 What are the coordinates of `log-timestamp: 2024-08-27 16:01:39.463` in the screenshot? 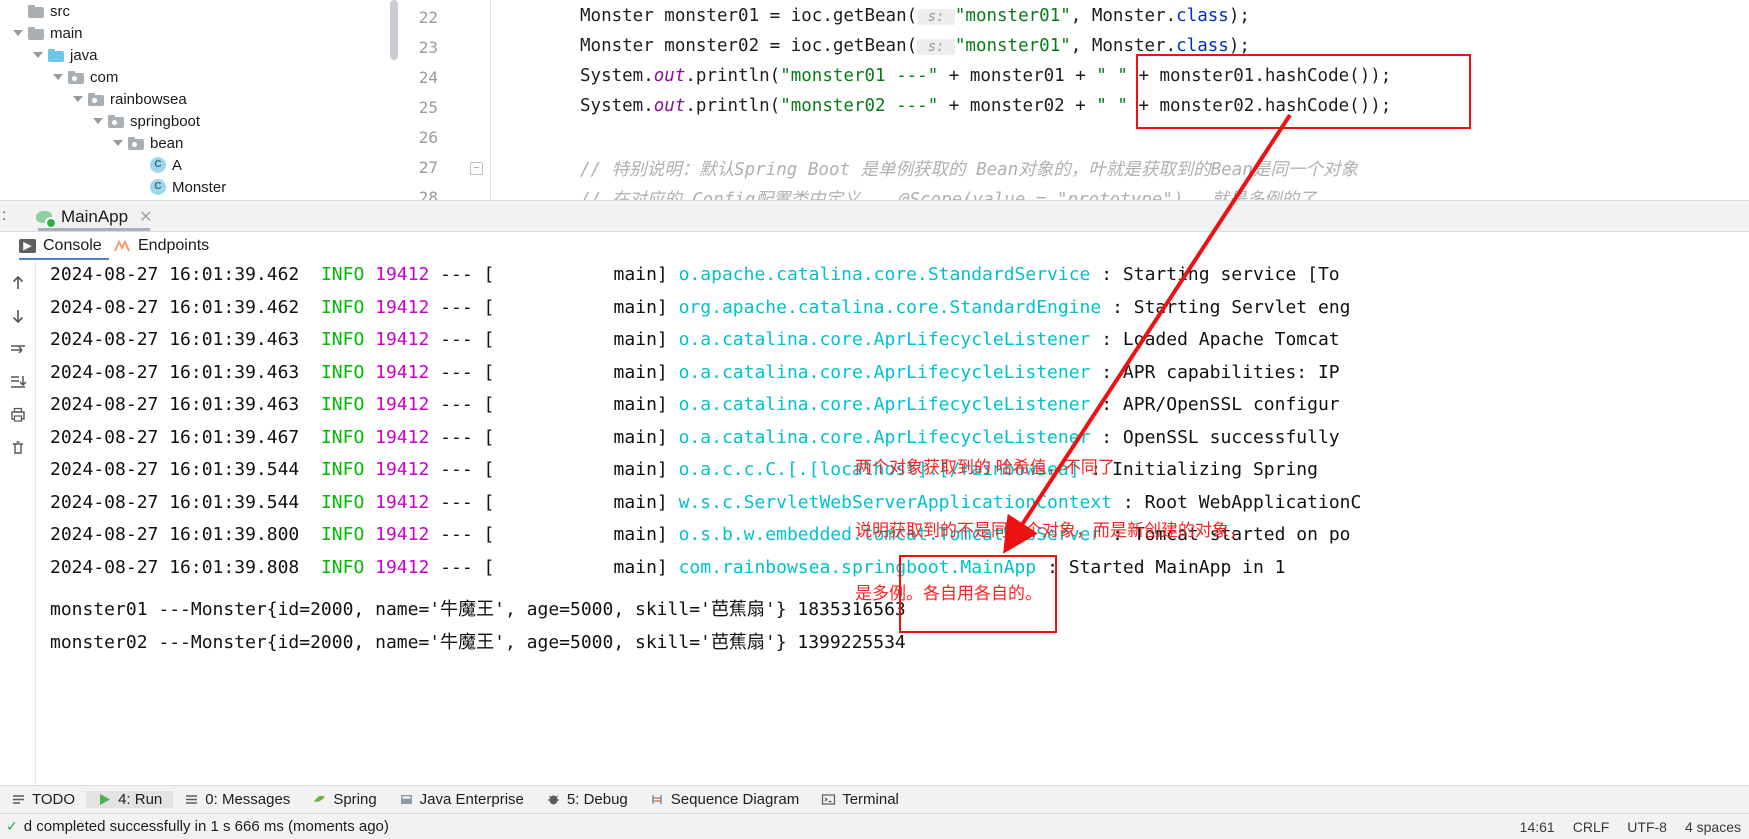 It's located at (185, 404).